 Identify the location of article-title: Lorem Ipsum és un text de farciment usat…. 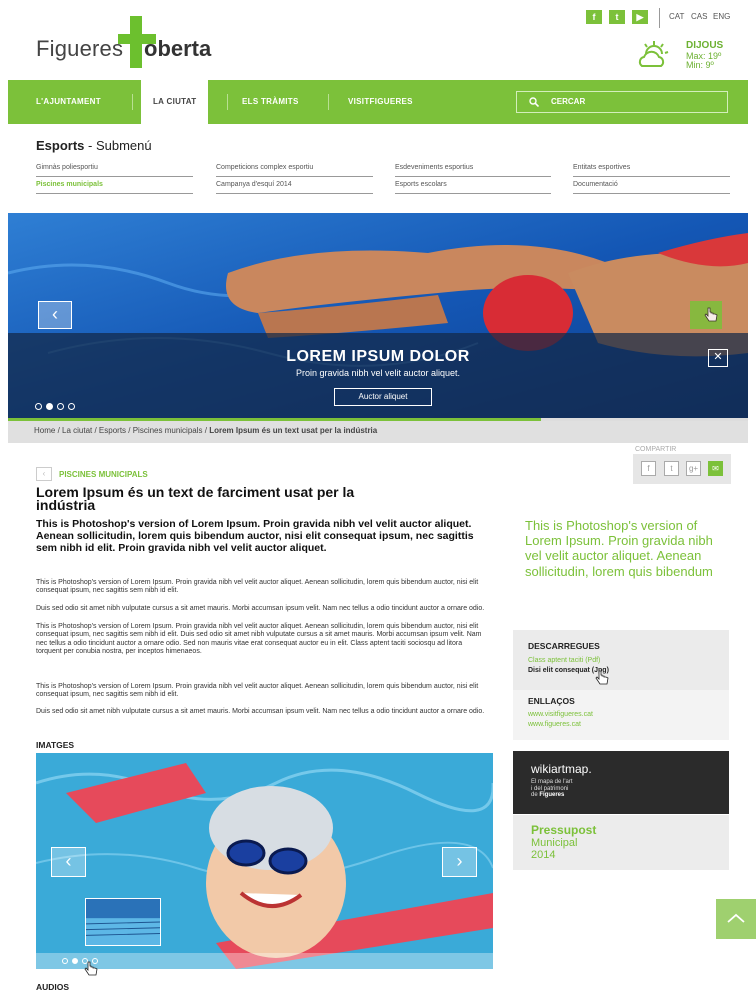
(195, 498).